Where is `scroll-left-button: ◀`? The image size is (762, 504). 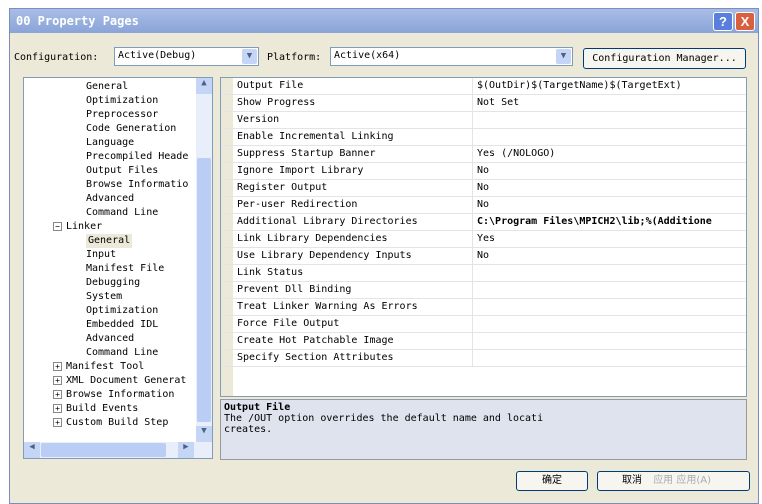 scroll-left-button: ◀ is located at coordinates (32, 450).